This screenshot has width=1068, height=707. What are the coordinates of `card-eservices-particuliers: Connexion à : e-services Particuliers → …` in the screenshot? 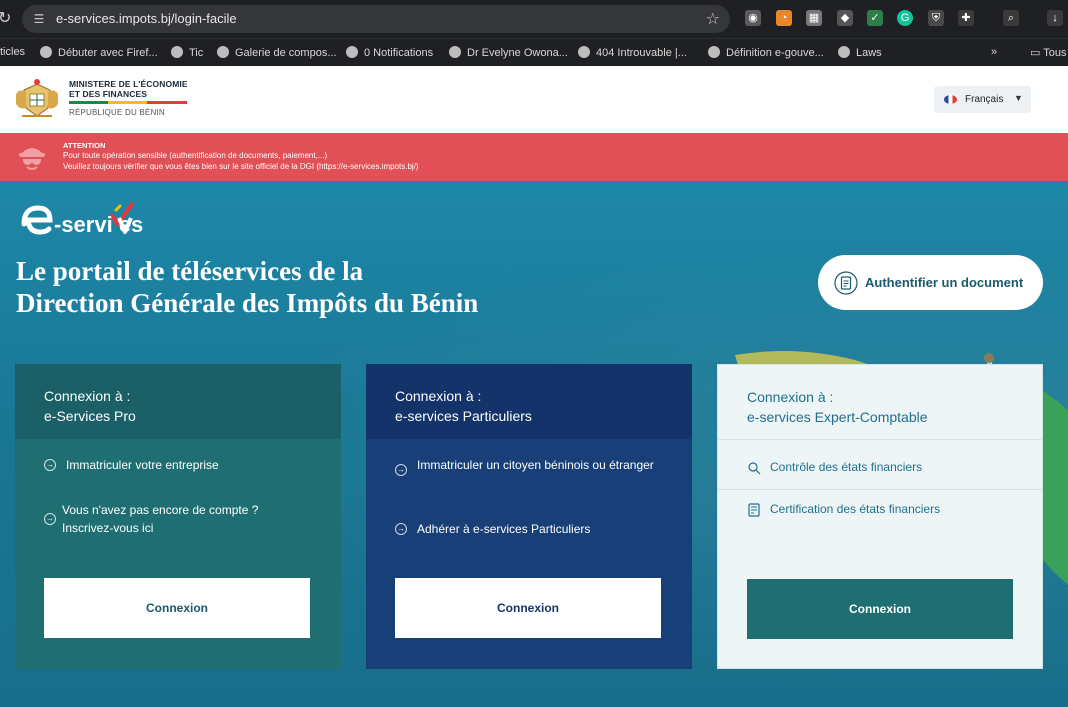 It's located at (529, 516).